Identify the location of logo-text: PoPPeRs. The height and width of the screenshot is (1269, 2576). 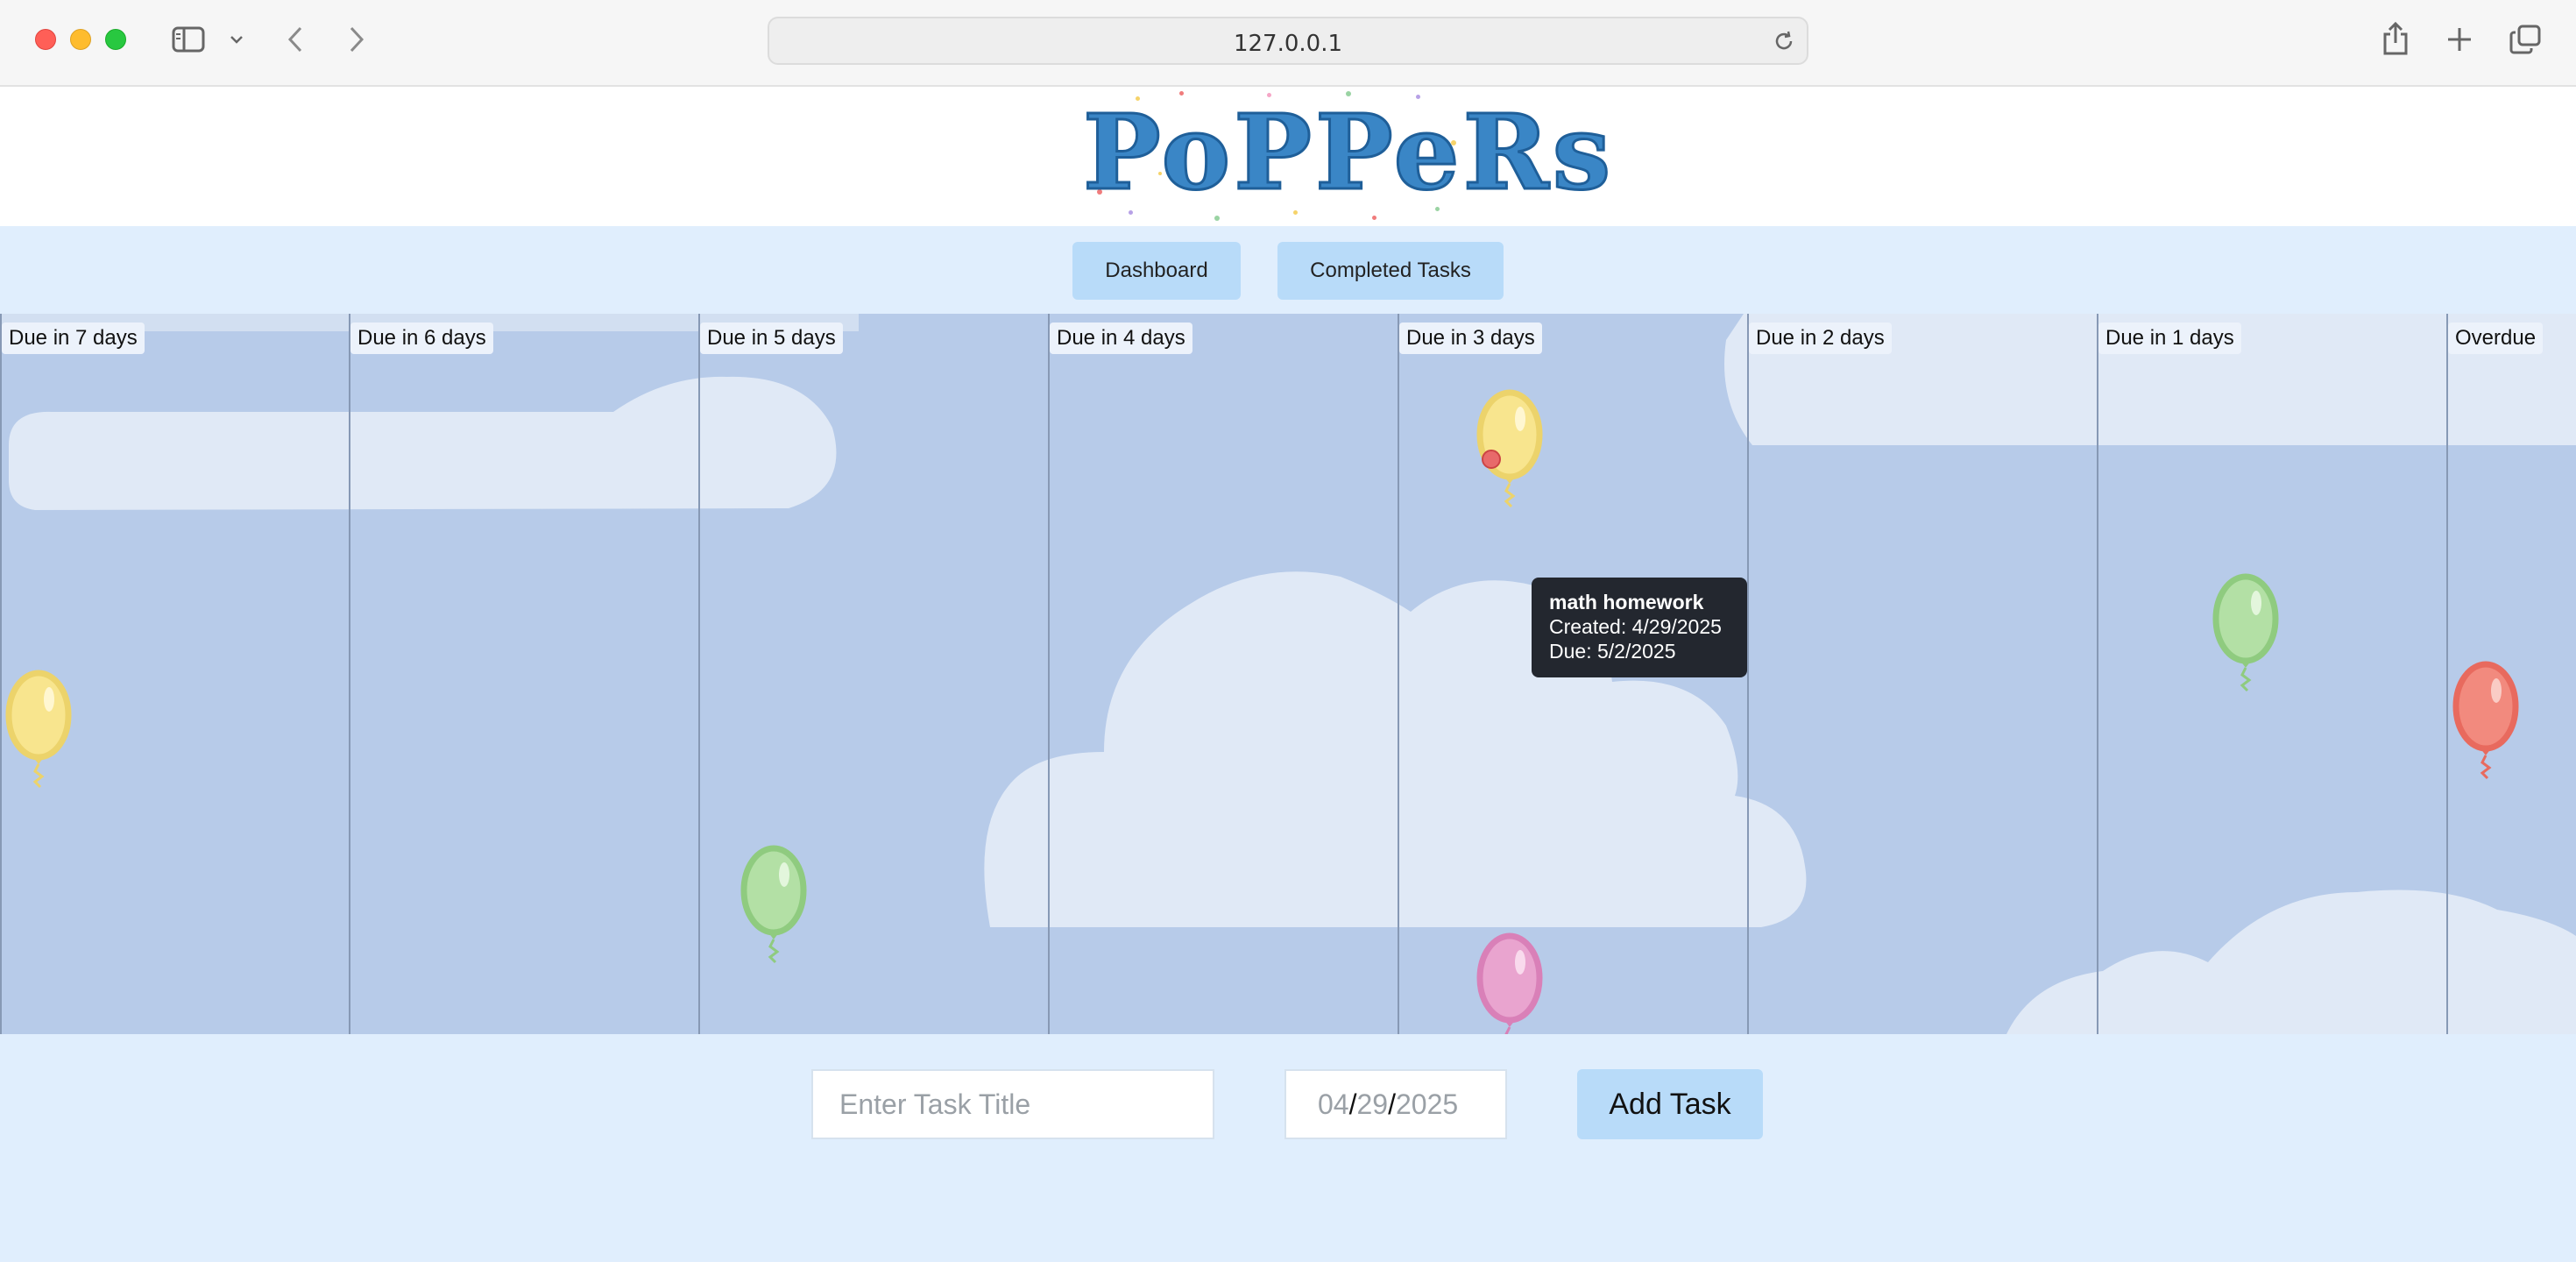
(1348, 153).